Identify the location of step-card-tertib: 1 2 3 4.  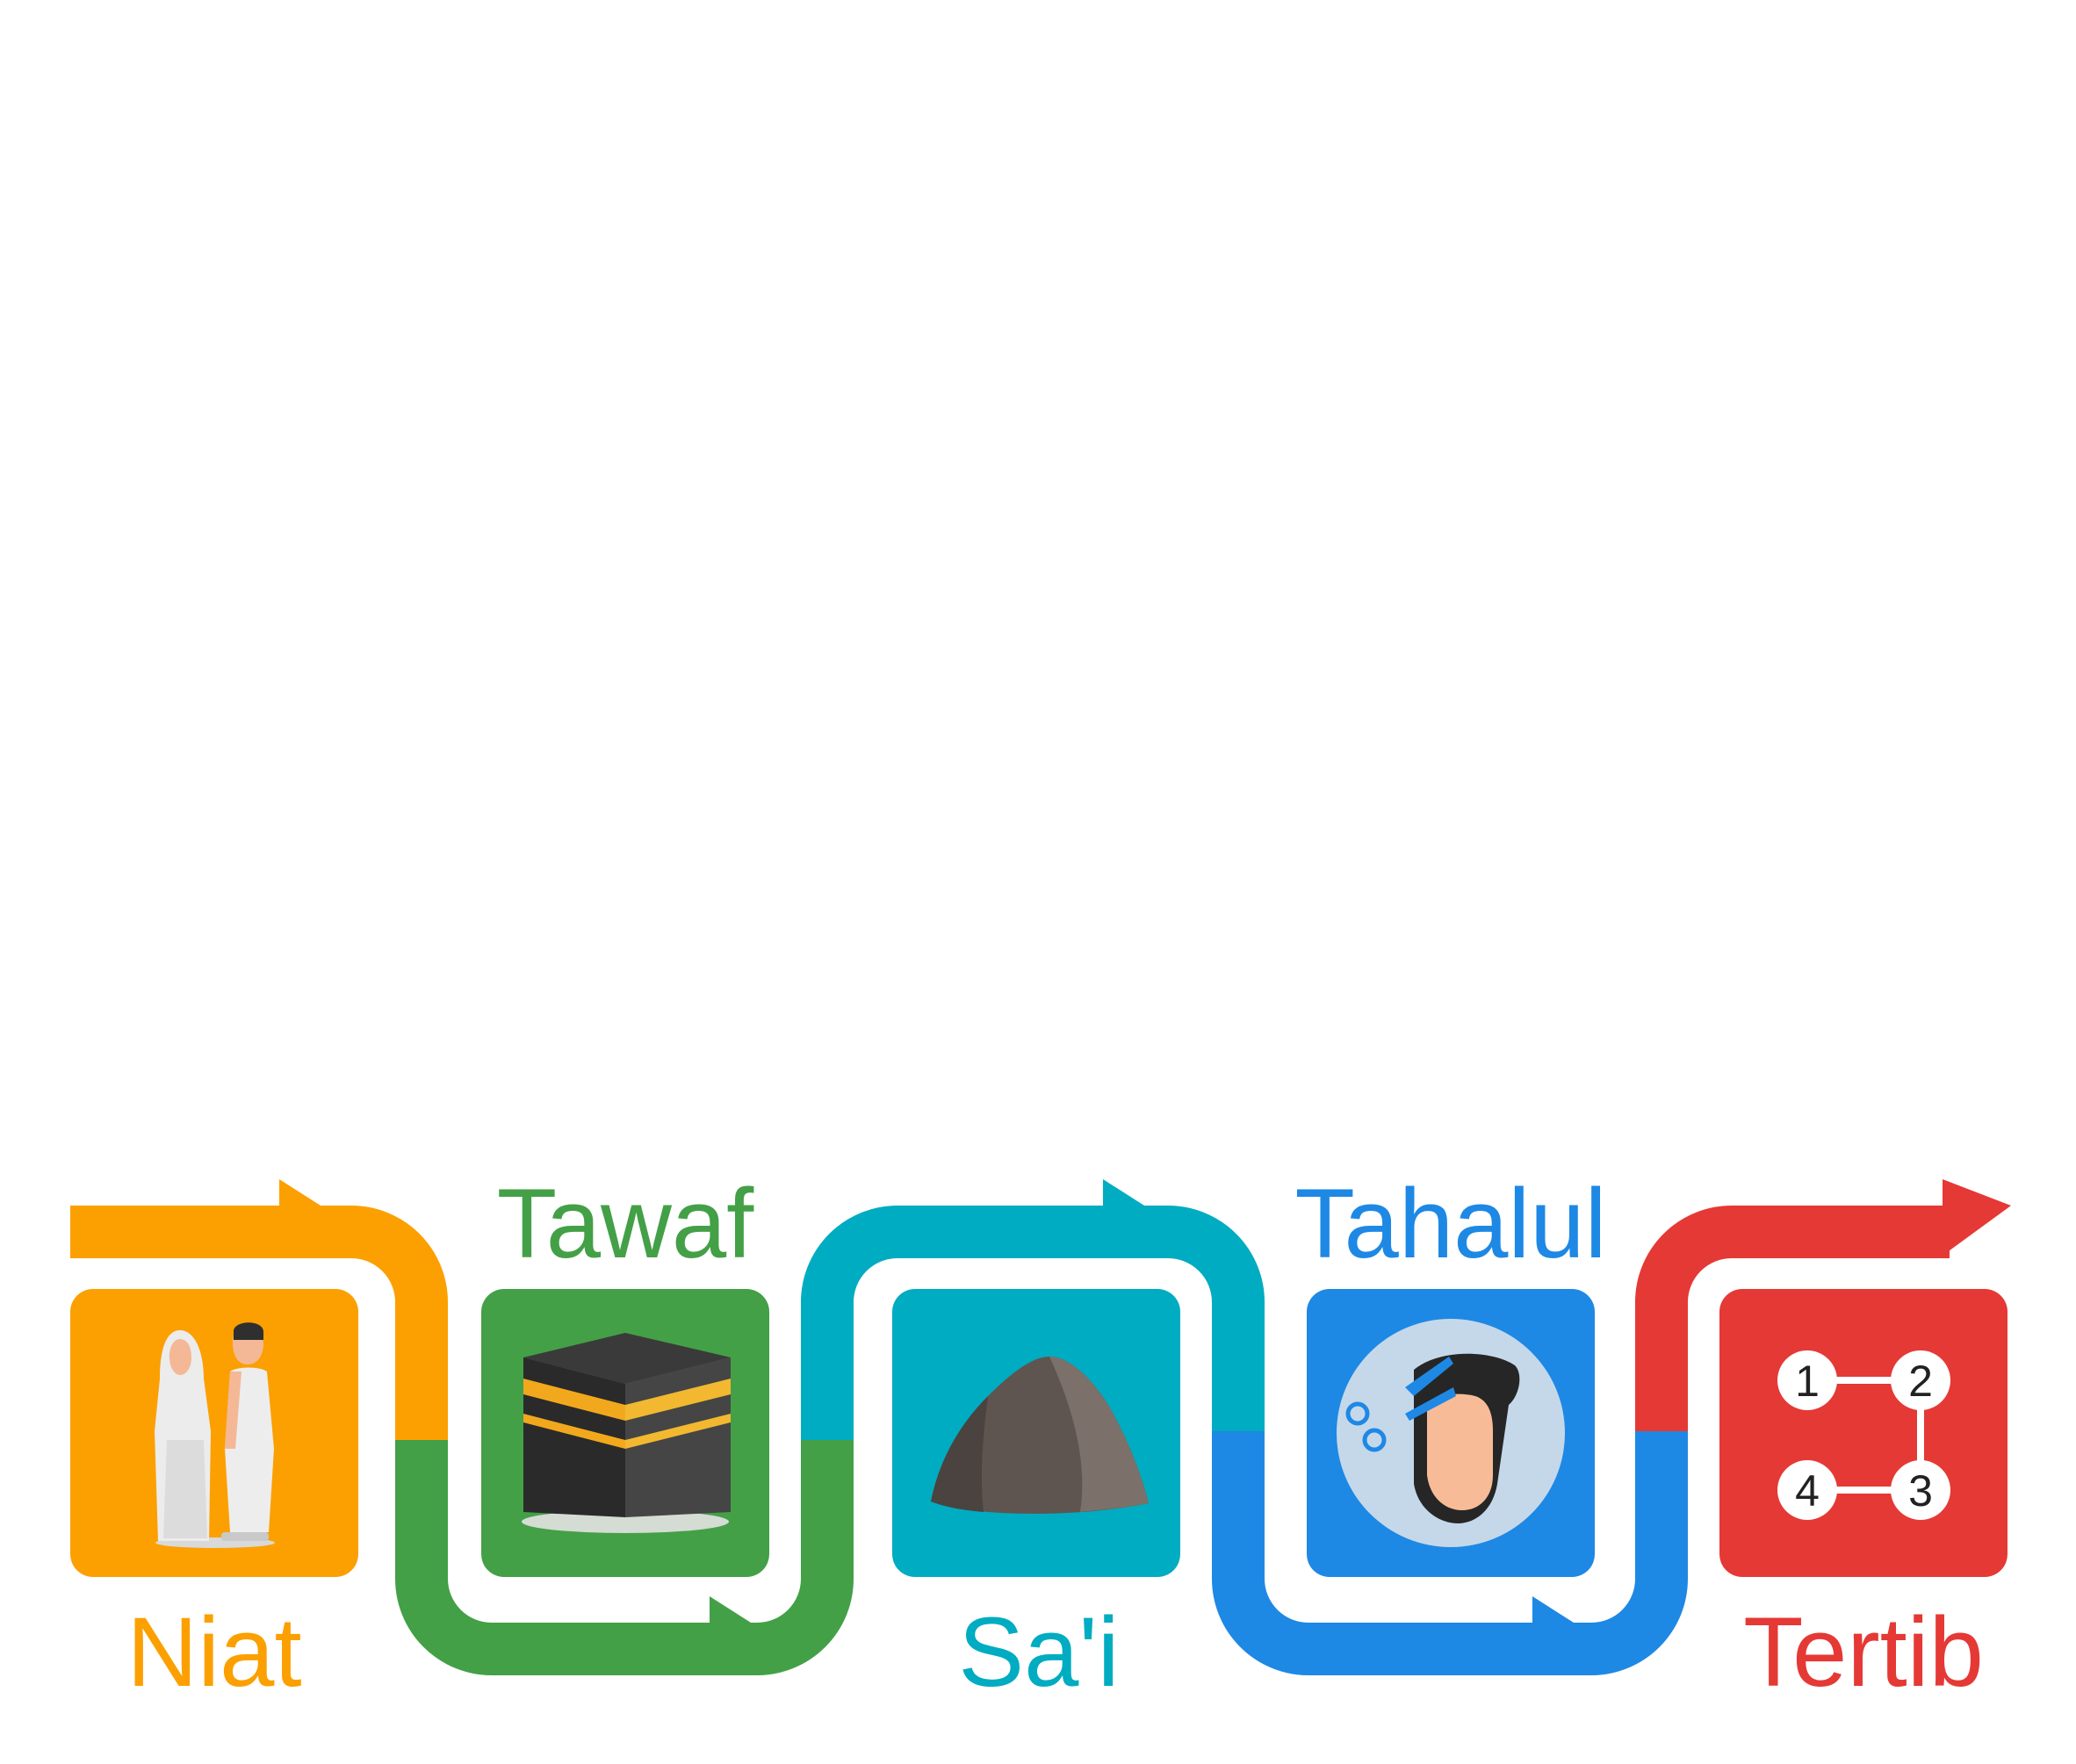
(1863, 1433).